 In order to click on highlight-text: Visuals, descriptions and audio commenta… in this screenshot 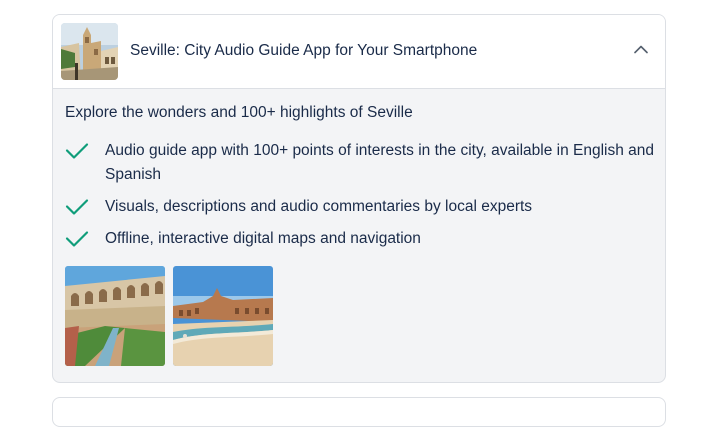, I will do `click(319, 206)`.